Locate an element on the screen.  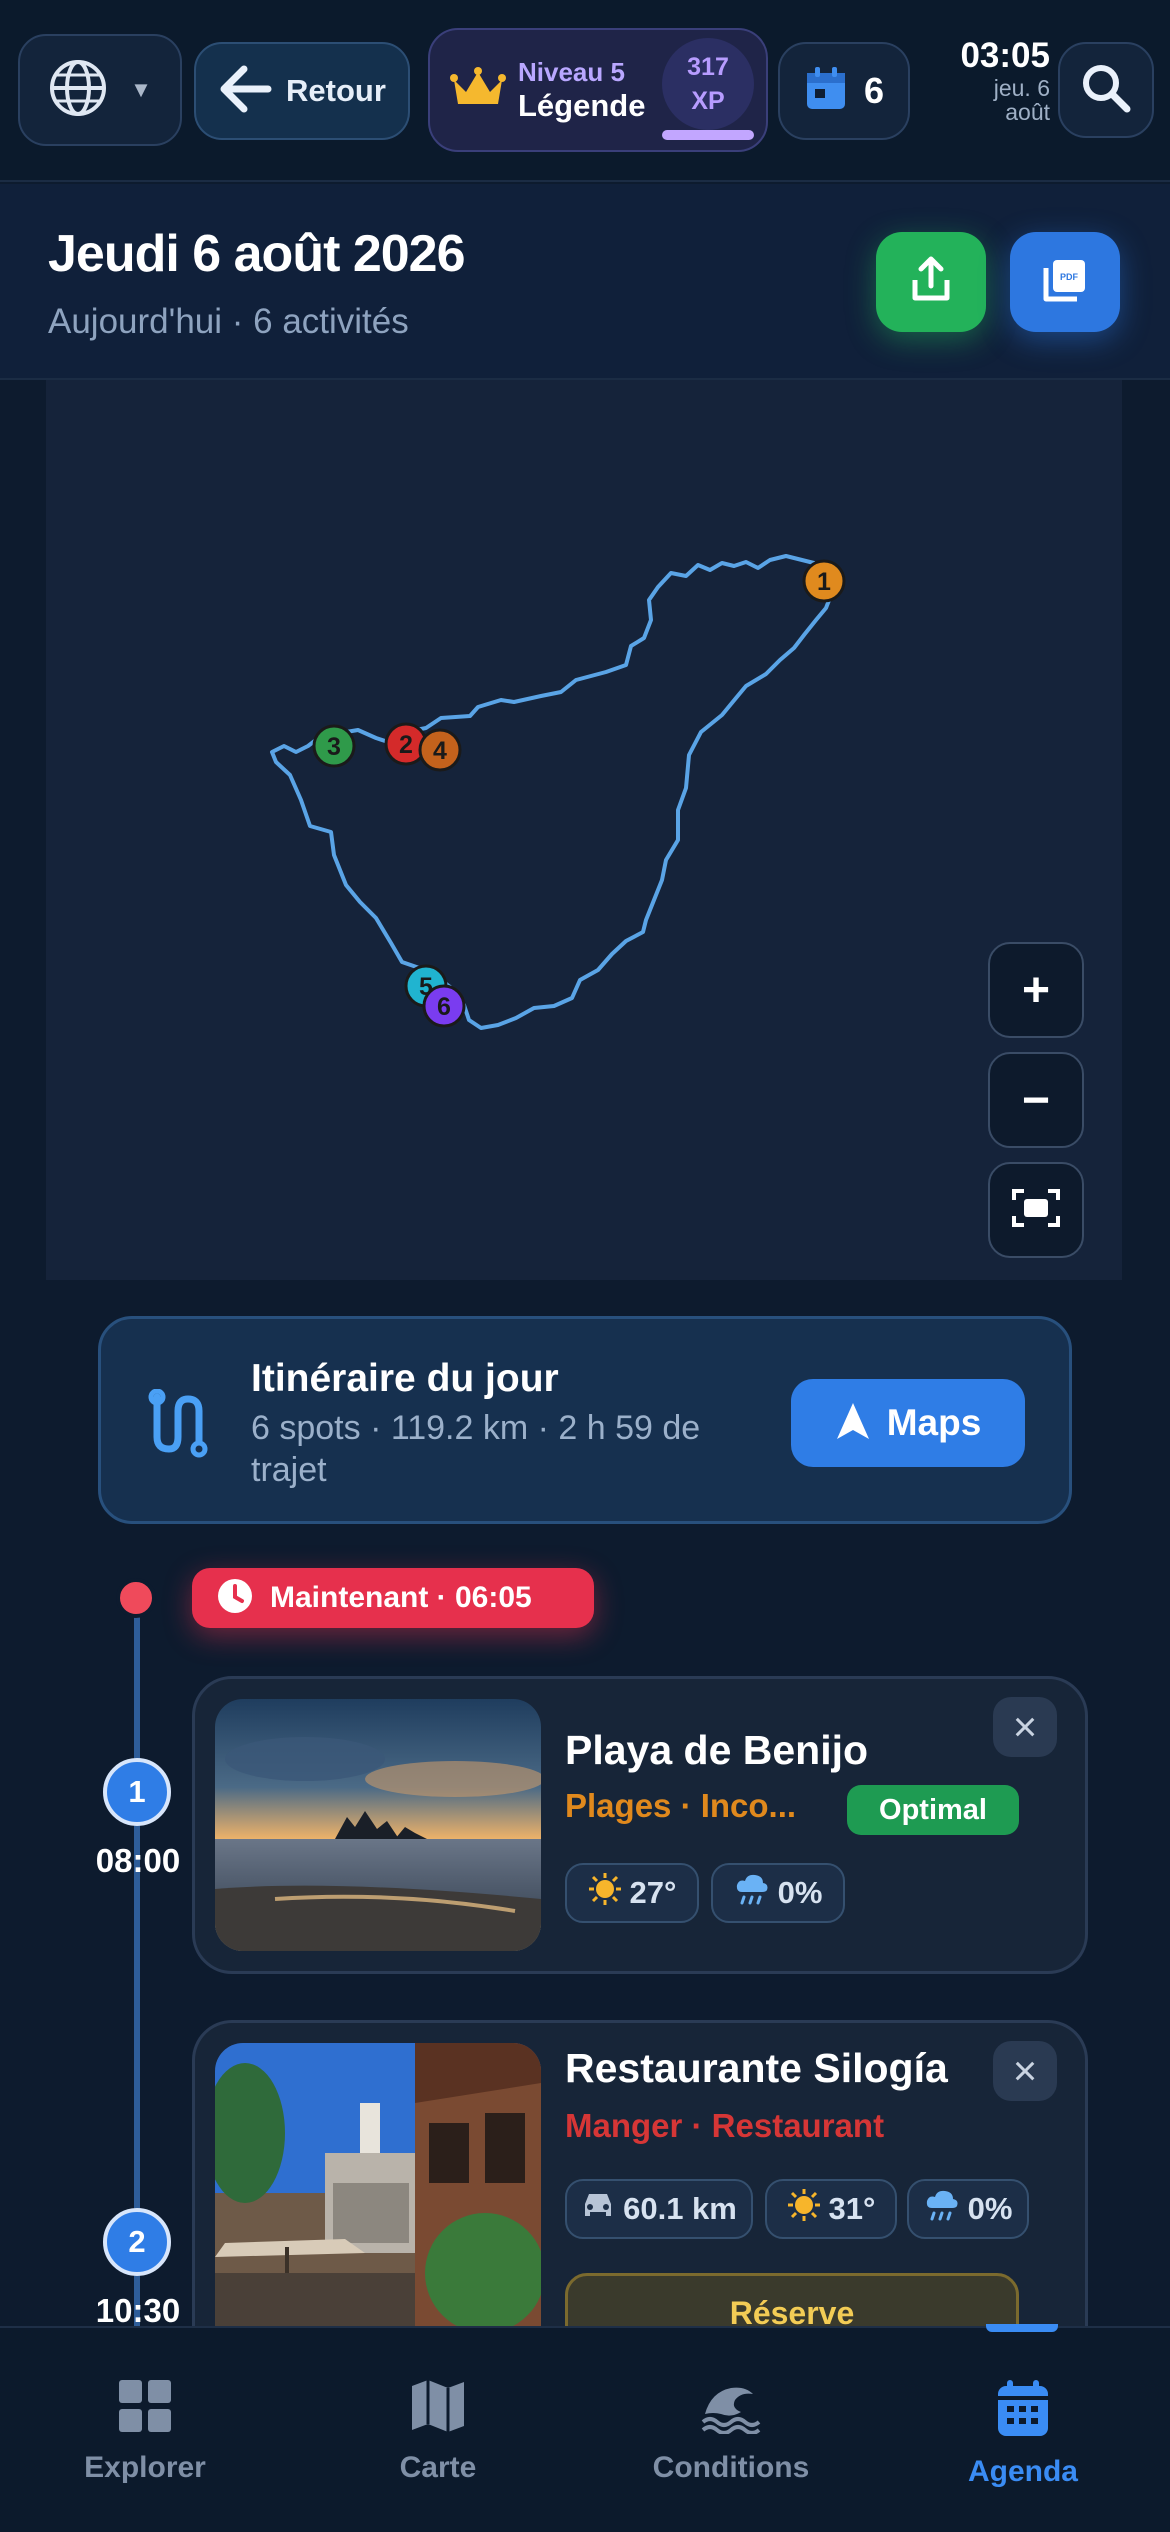
map-marker-1: 1 is located at coordinates (824, 581).